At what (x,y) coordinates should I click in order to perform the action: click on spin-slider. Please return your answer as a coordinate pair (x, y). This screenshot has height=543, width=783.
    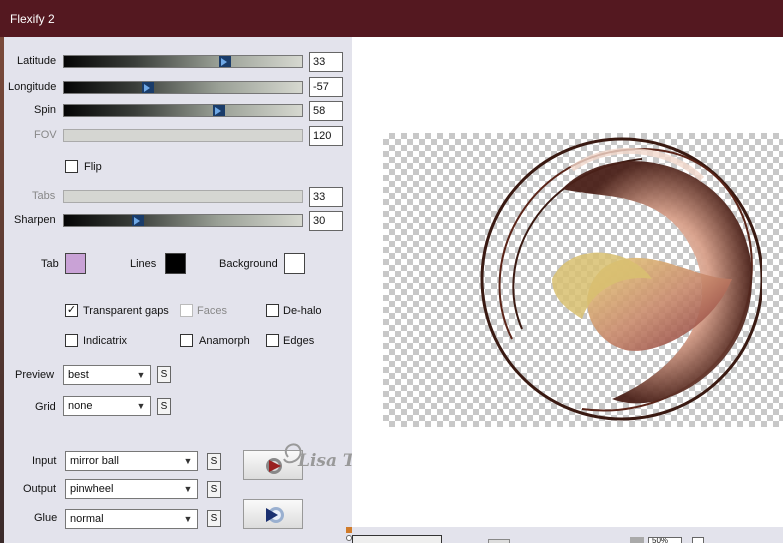
    Looking at the image, I should click on (183, 110).